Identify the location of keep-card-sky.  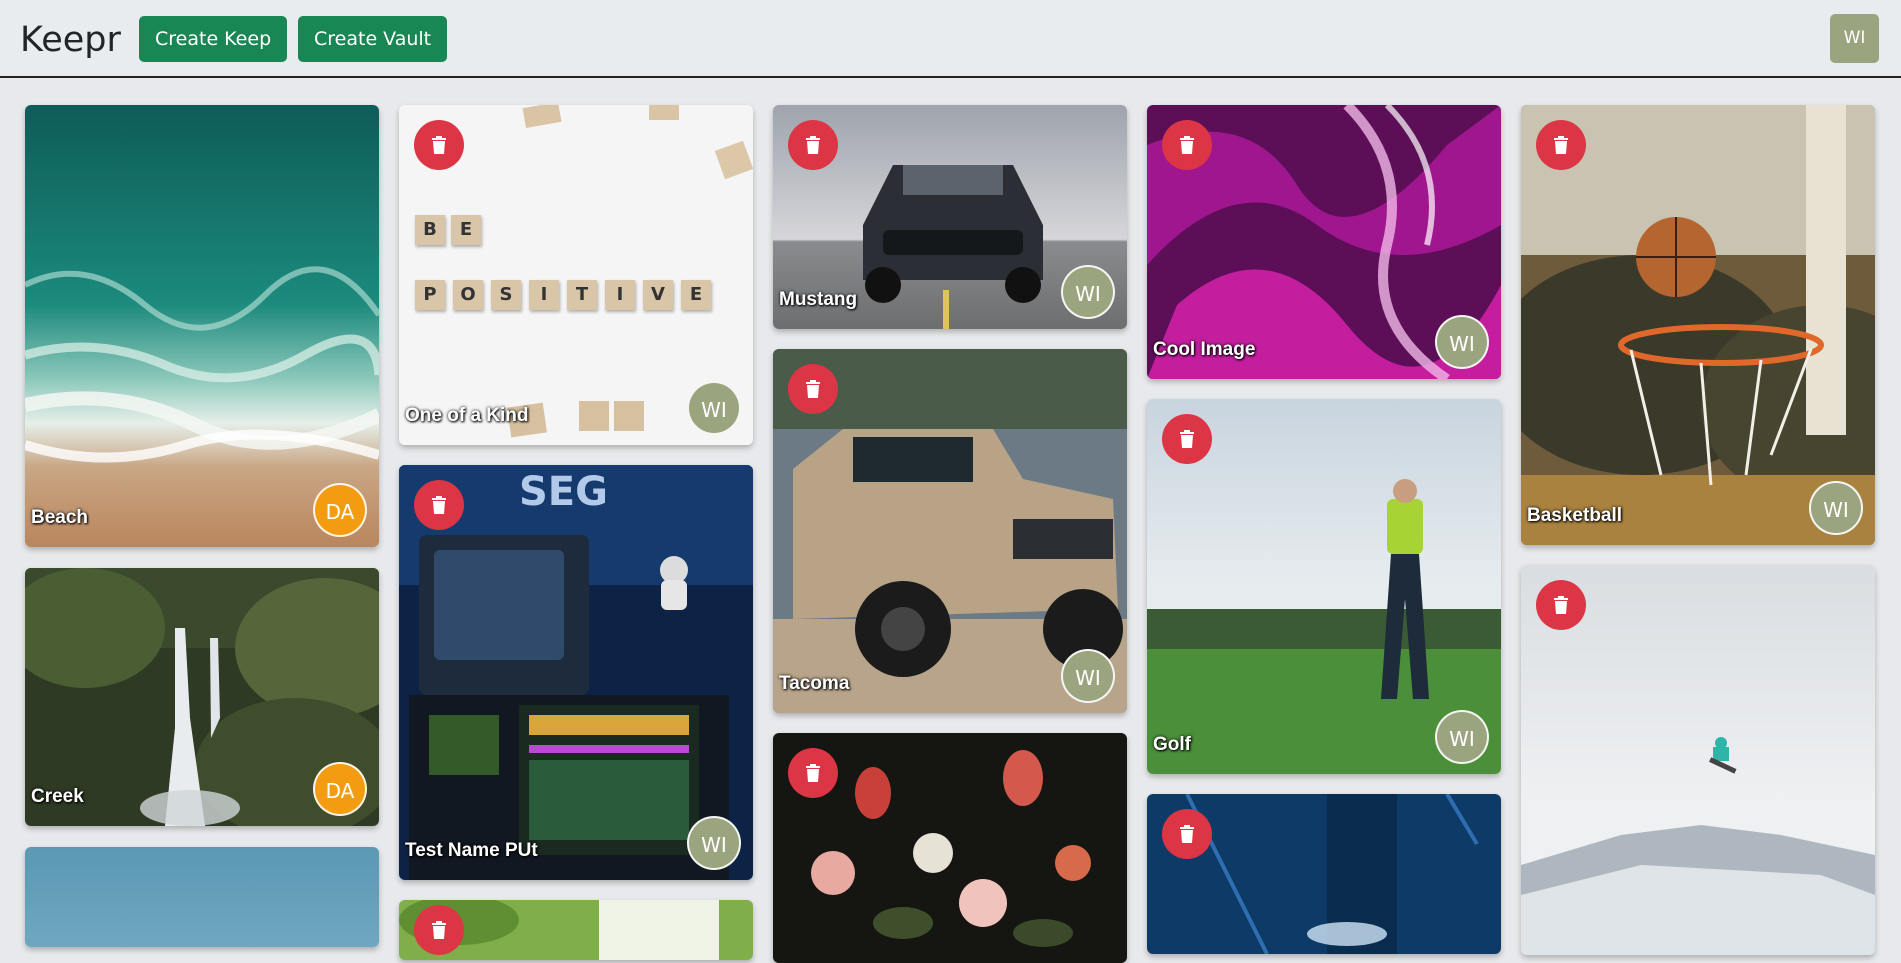
(202, 897).